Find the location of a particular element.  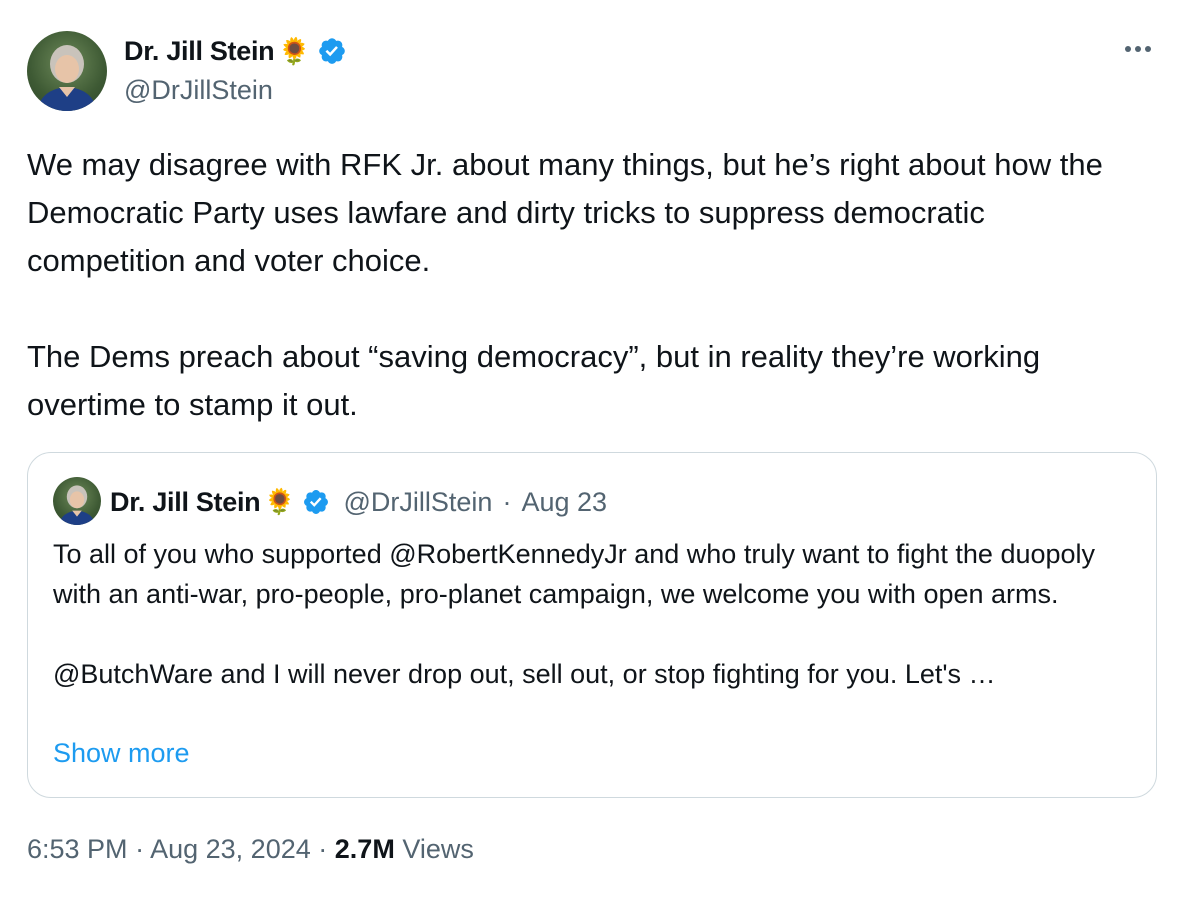

quoted-post-date: Aug 23 is located at coordinates (564, 501).